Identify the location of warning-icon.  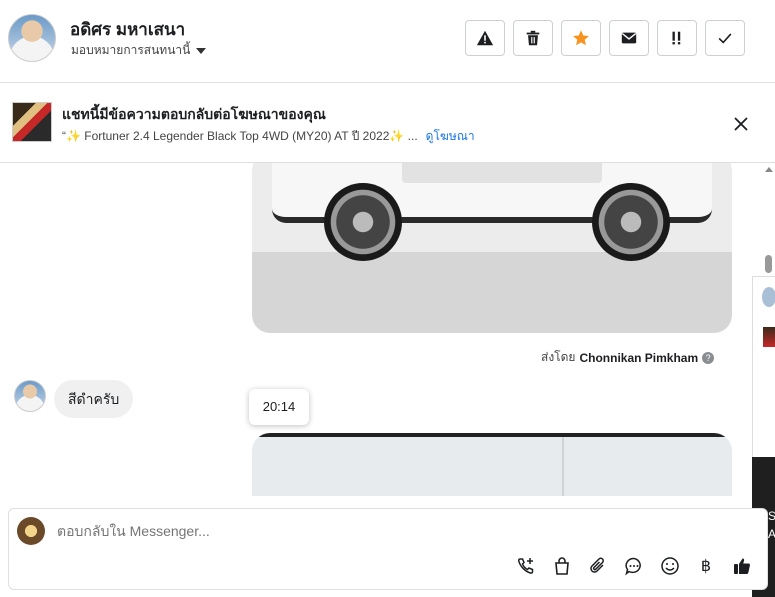
(485, 38).